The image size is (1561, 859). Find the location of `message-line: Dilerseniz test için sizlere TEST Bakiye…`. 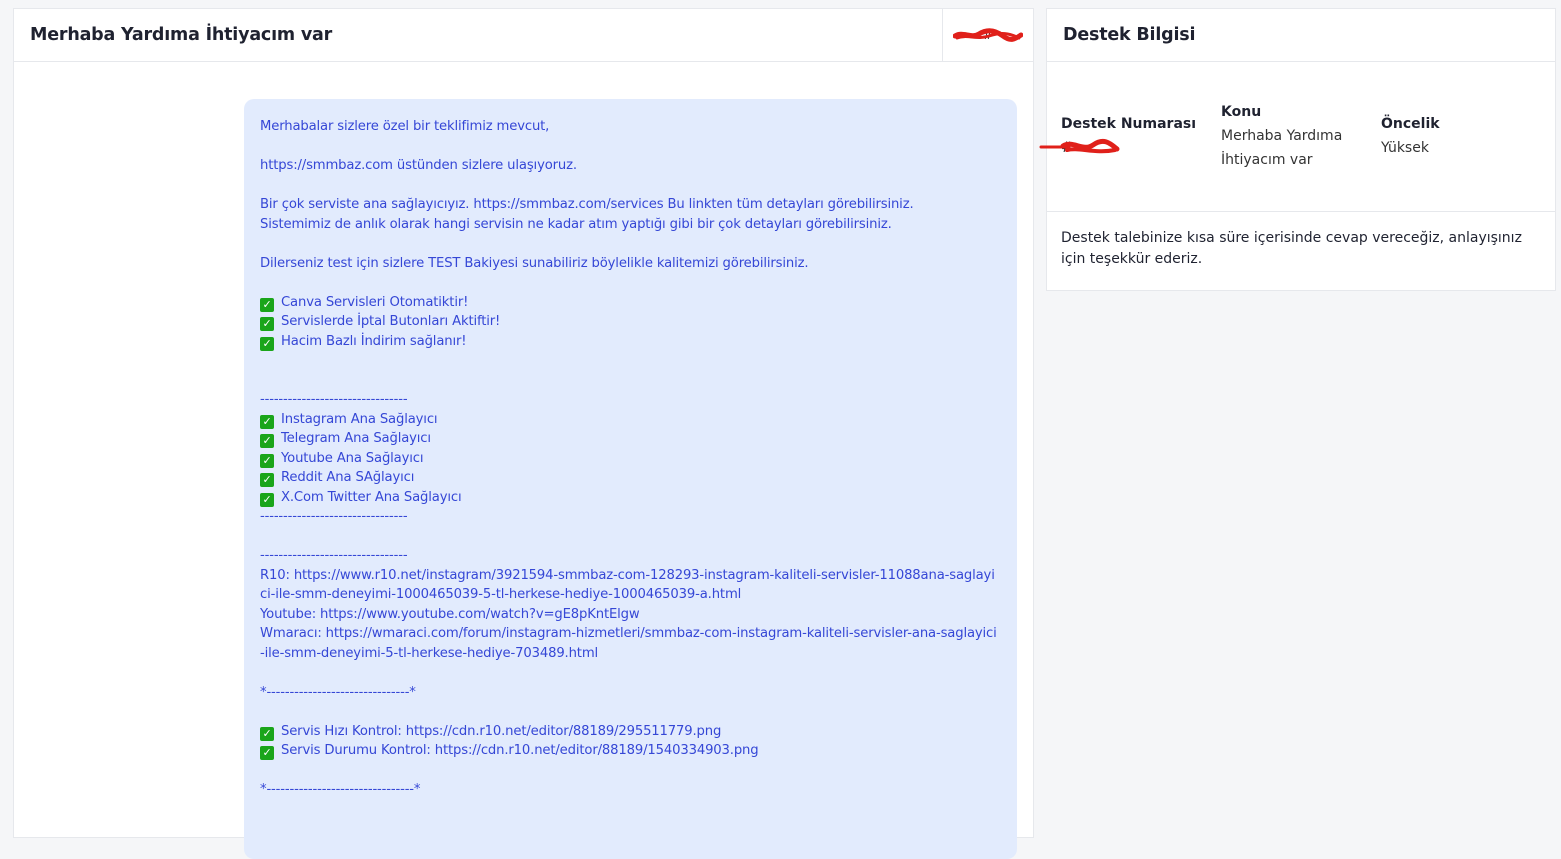

message-line: Dilerseniz test için sizlere TEST Bakiye… is located at coordinates (534, 263).